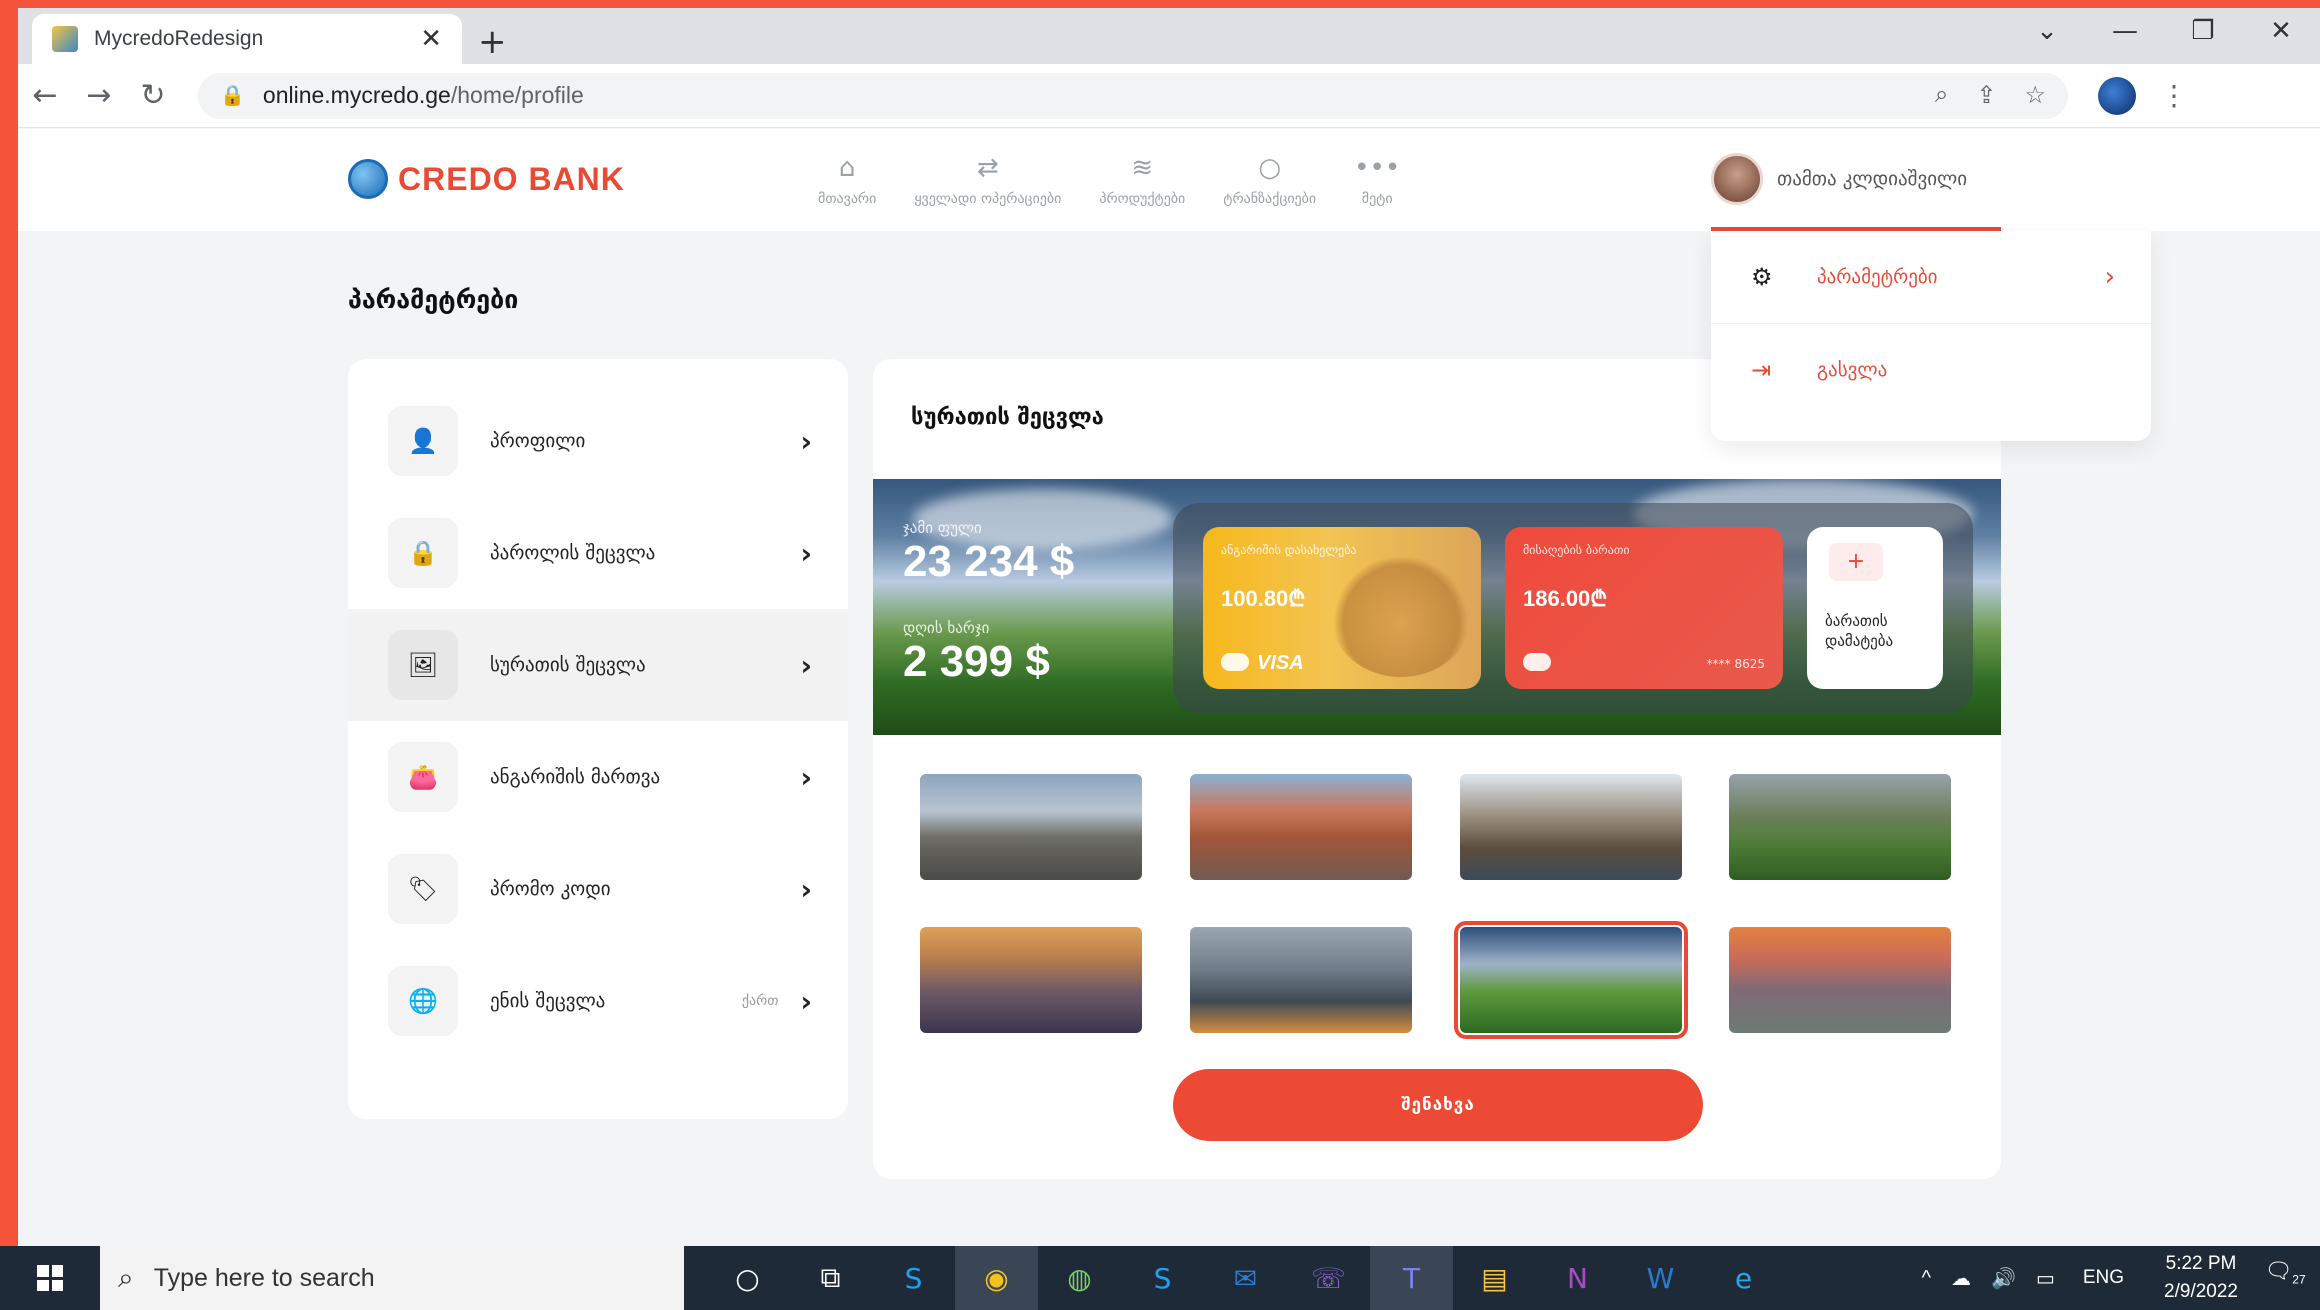 The image size is (2320, 1310). Describe the element at coordinates (1280, 663) in the screenshot. I see `visa-logo: VISA` at that location.